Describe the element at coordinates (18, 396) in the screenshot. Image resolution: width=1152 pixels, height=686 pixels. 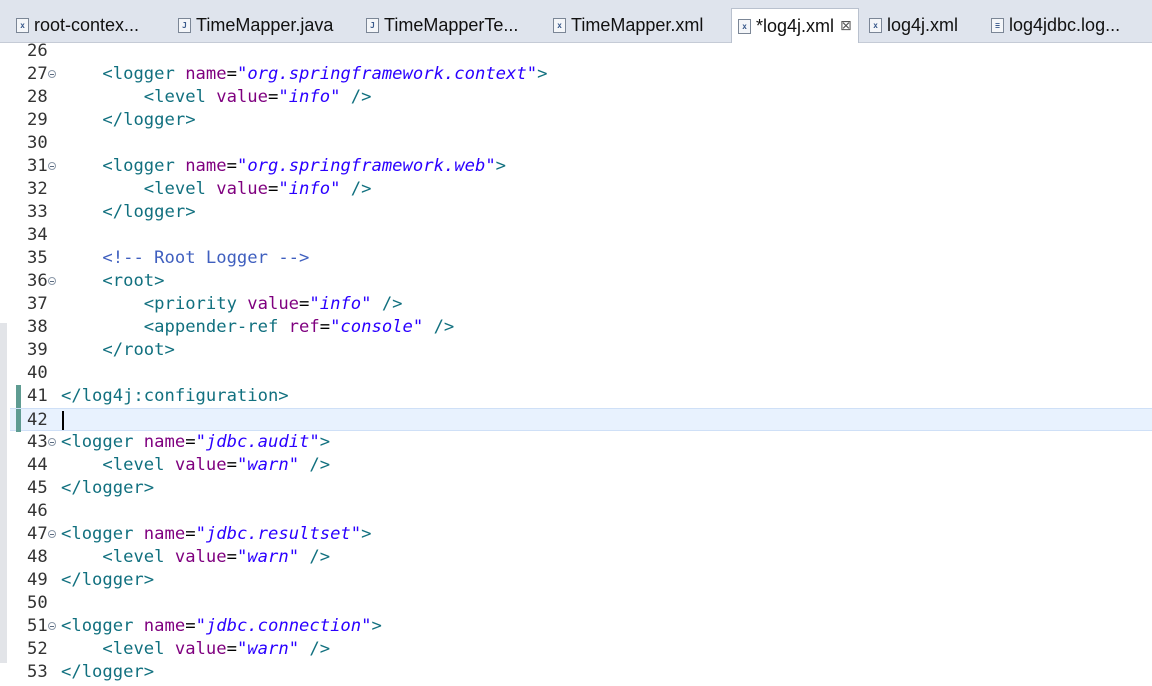
I see `change-marker` at that location.